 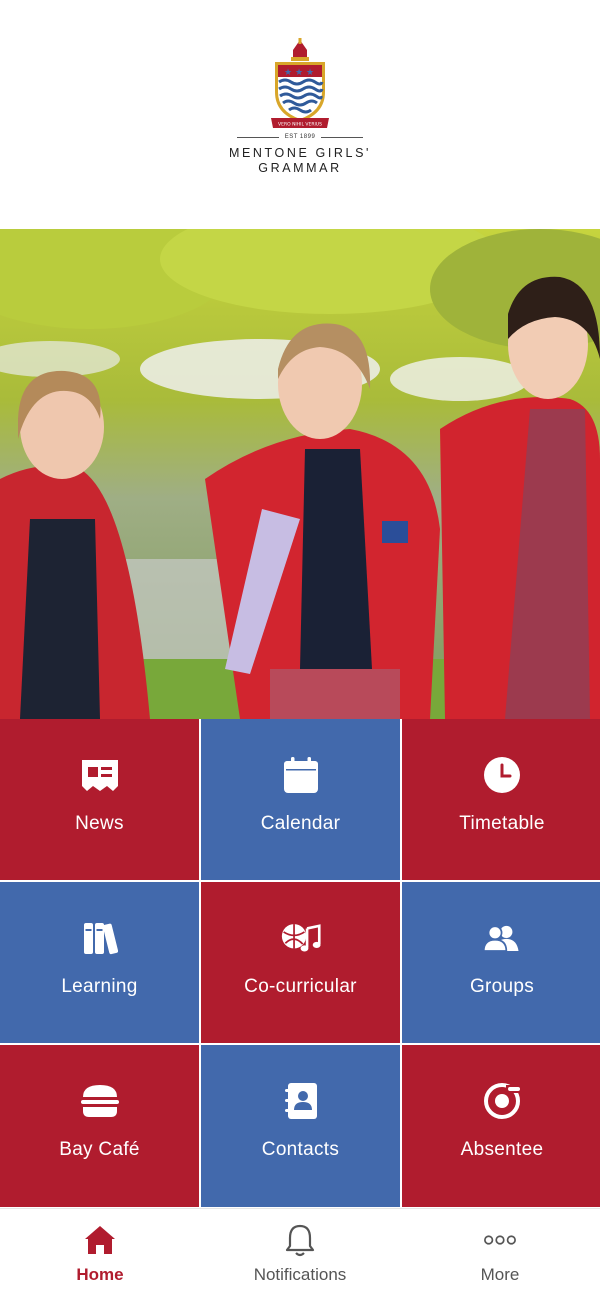 What do you see at coordinates (99, 799) in the screenshot?
I see `tile-news: News` at bounding box center [99, 799].